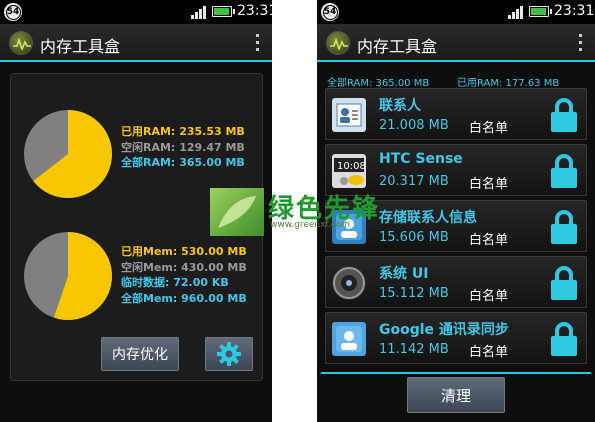  I want to click on app-memory-size: 20.317 MB, so click(414, 181).